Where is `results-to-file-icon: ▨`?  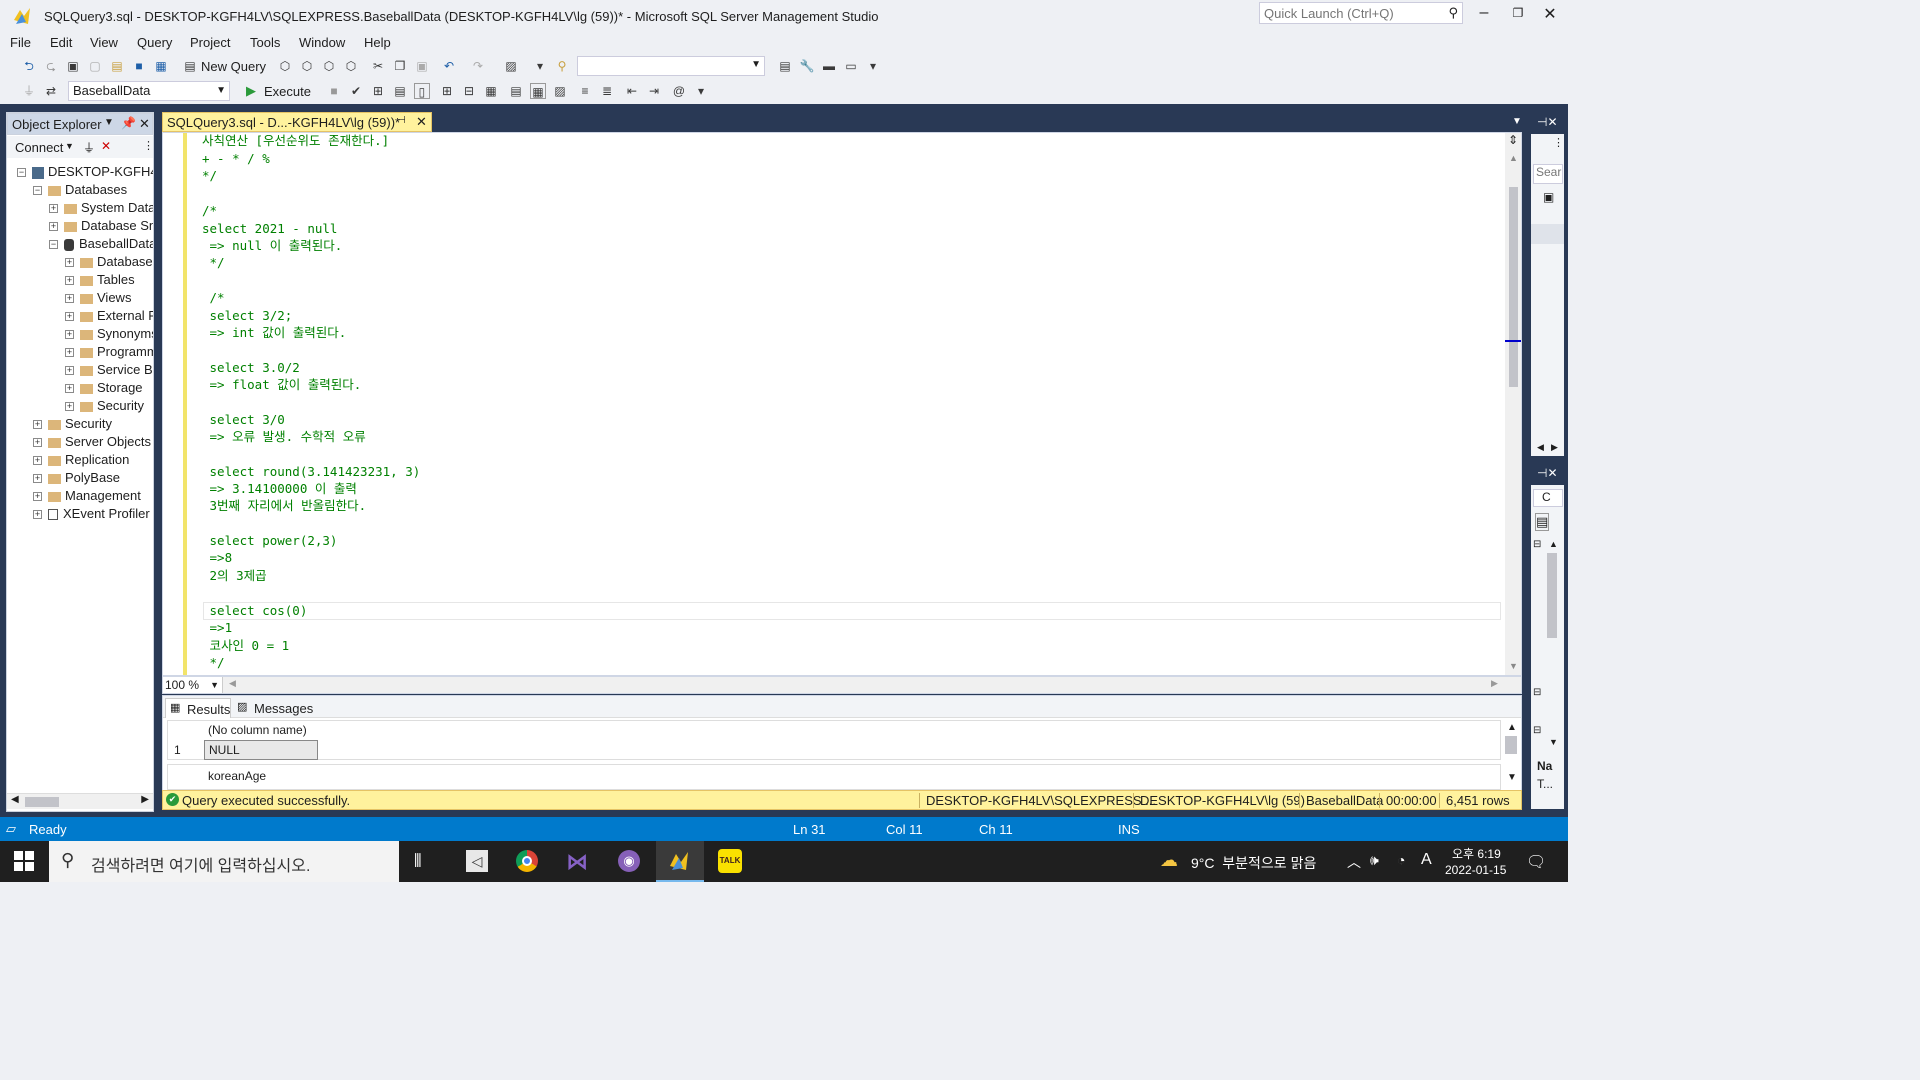
results-to-file-icon: ▨ is located at coordinates (560, 91).